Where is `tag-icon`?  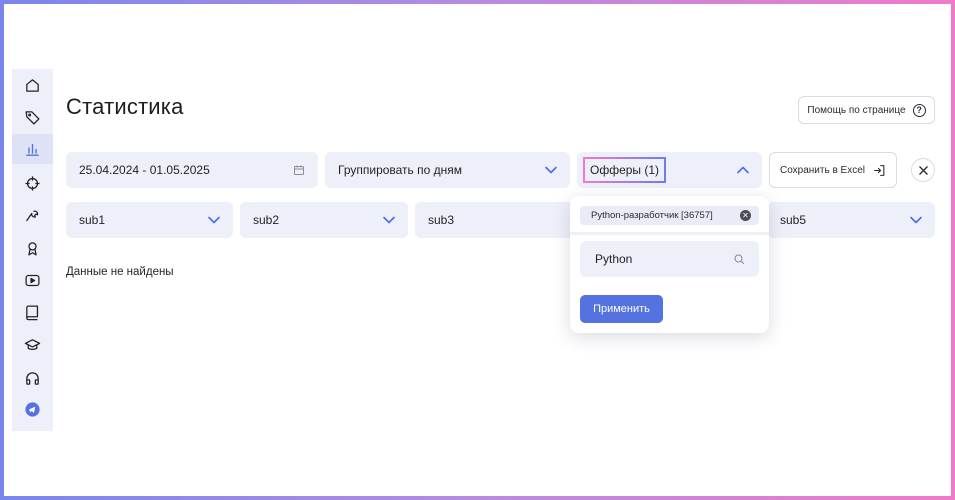
tag-icon is located at coordinates (32, 117).